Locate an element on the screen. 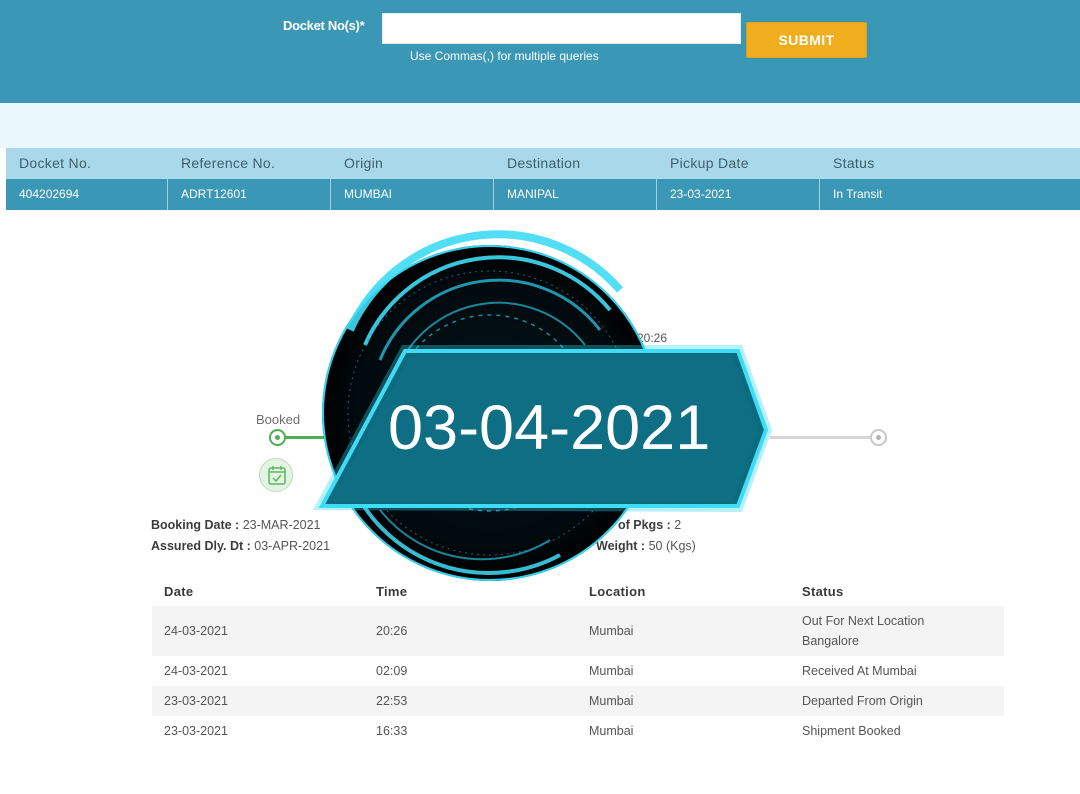 The height and width of the screenshot is (794, 1080). history-header-time: Time is located at coordinates (392, 591).